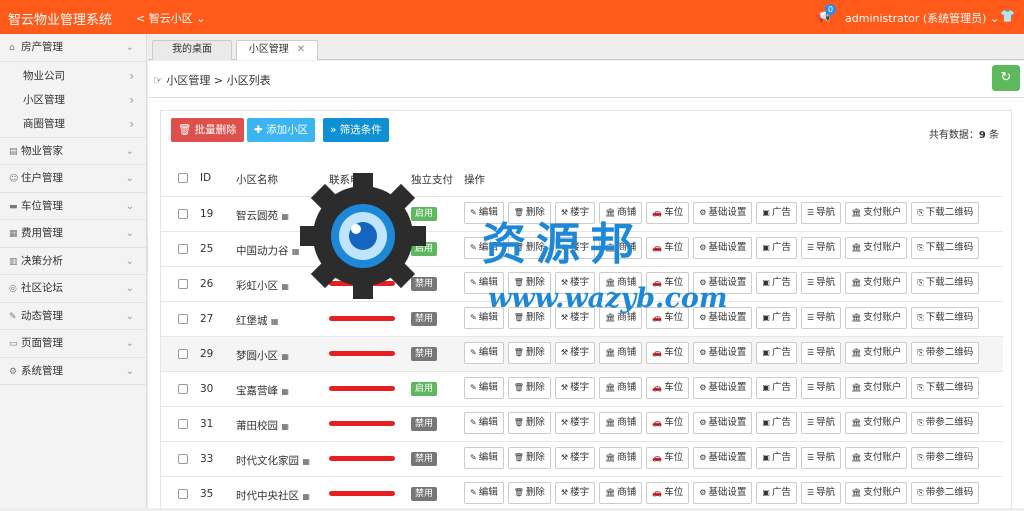 The image size is (1024, 511). I want to click on refresh-button: ↻, so click(1006, 78).